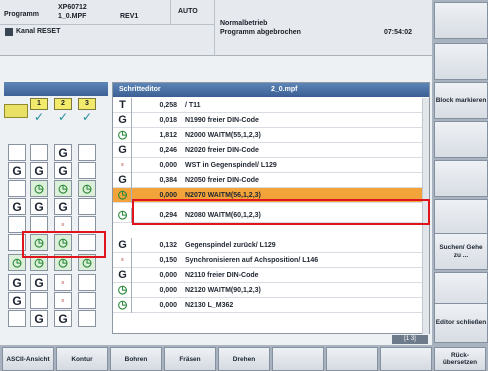  I want to click on editor-row: ≡ 0,000 WST in Gegenspindel/ L129, so click(268, 165).